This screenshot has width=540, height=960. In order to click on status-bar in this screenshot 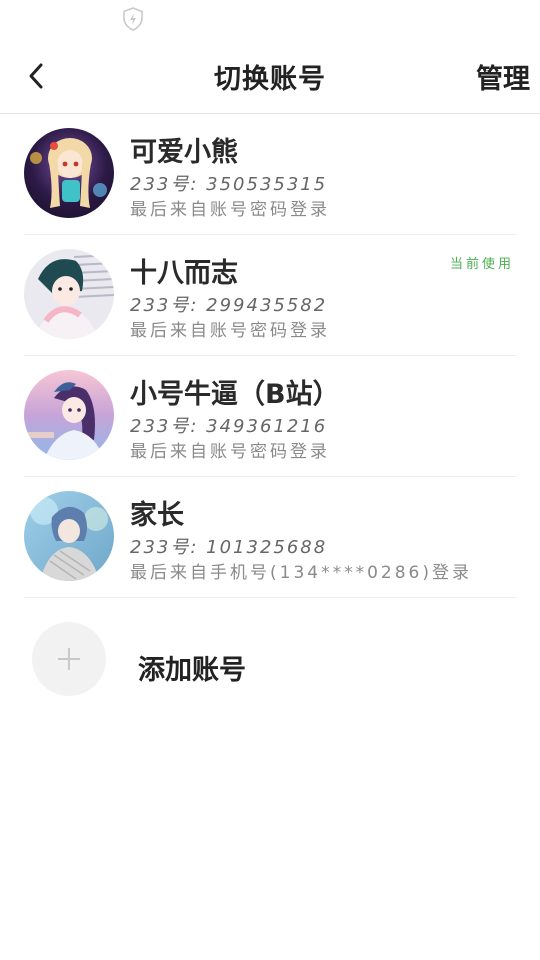, I will do `click(270, 19)`.